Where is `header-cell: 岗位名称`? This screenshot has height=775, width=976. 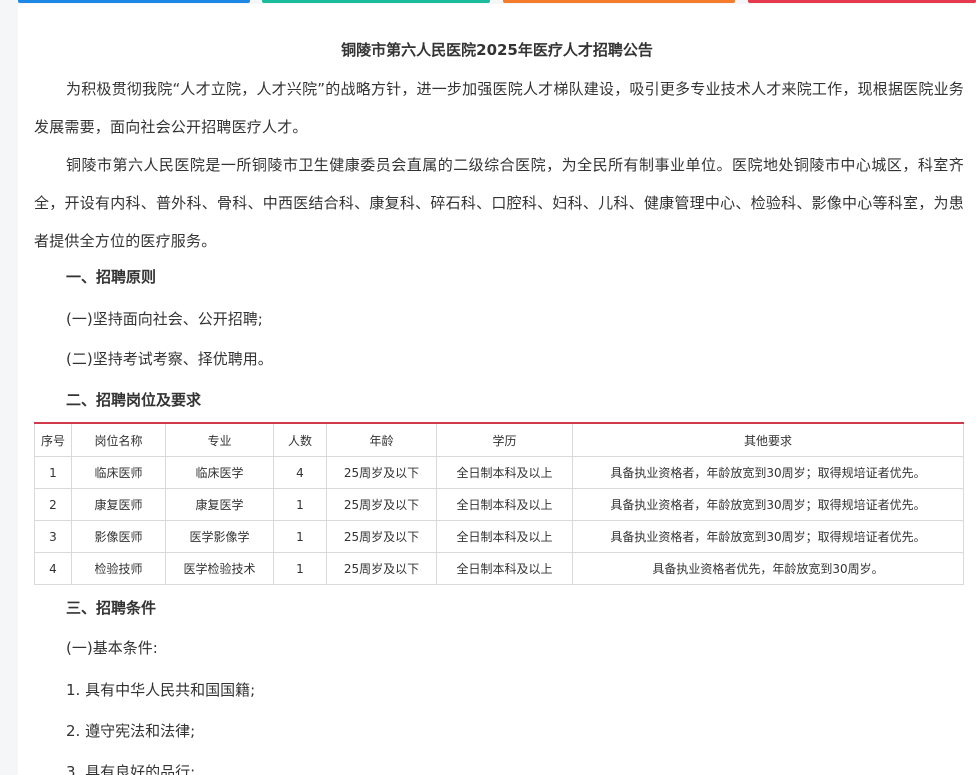
header-cell: 岗位名称 is located at coordinates (118, 439).